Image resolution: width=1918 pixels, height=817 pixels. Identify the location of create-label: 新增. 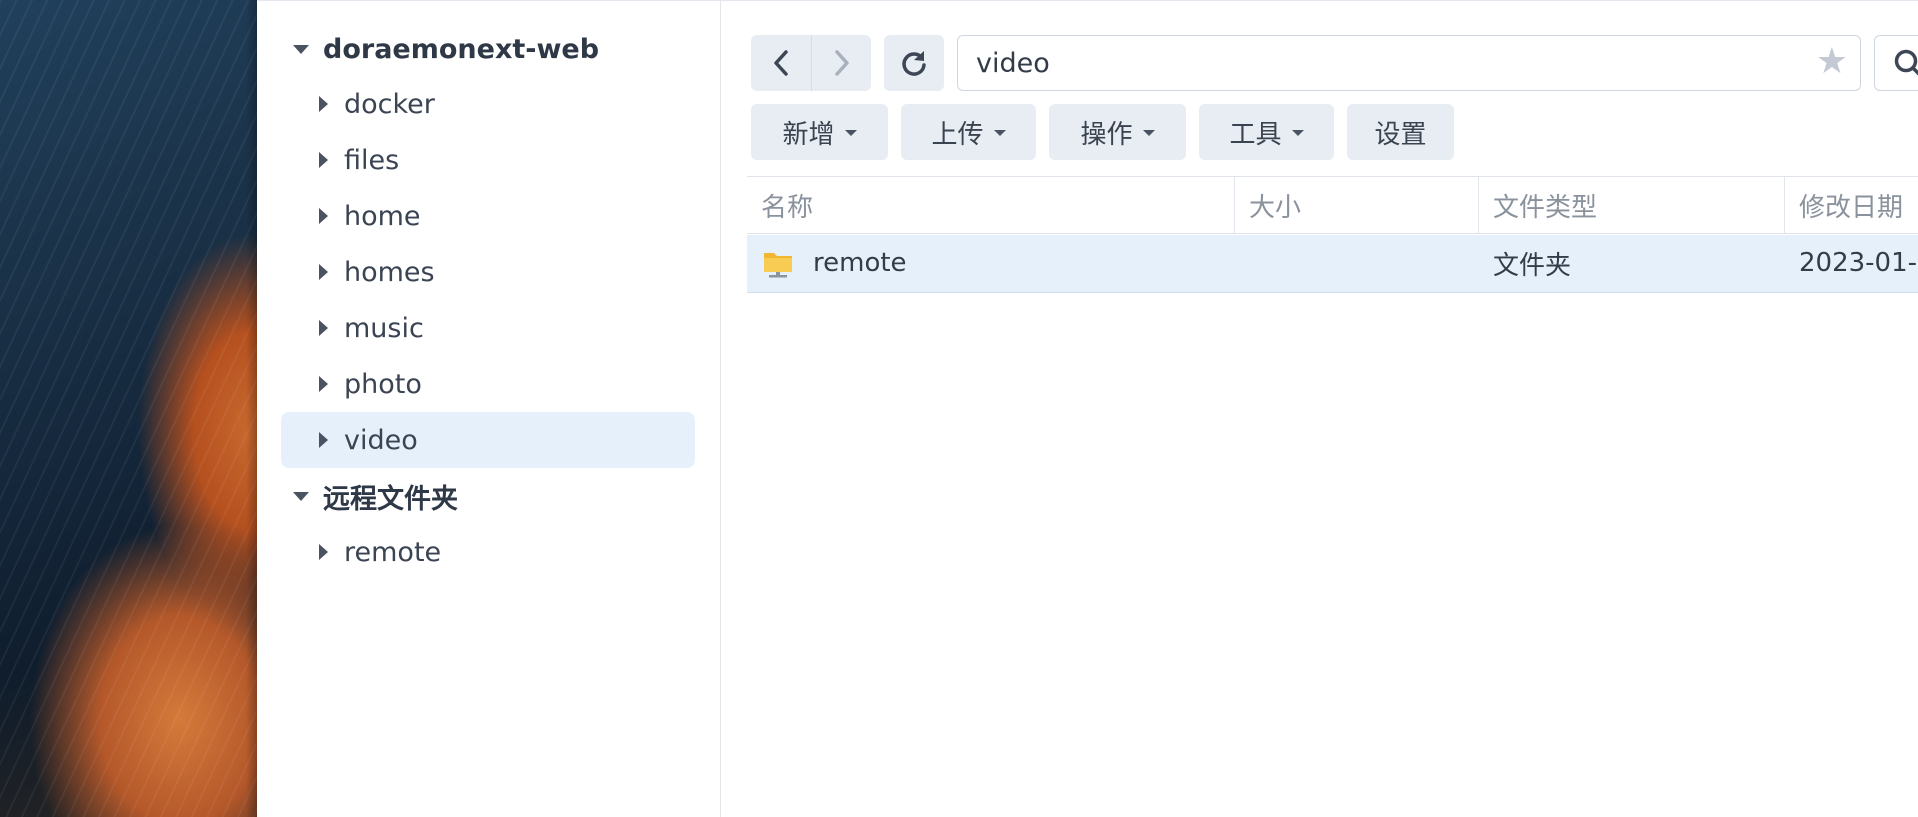
(808, 134).